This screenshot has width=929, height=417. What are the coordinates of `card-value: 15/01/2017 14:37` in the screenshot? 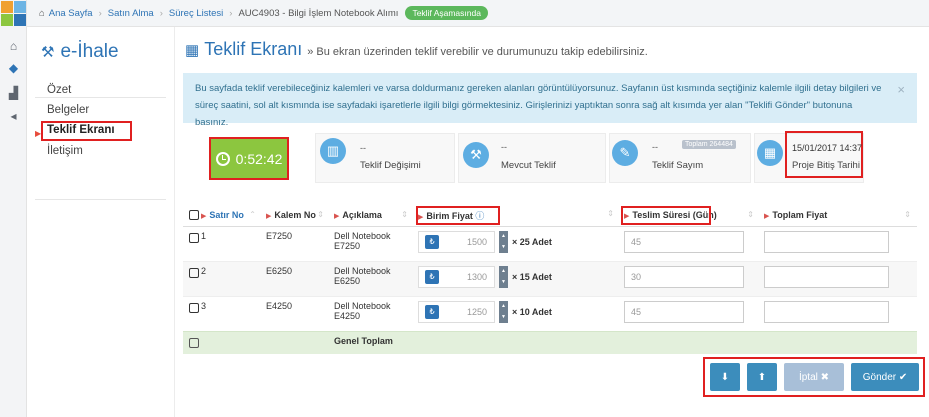 It's located at (827, 148).